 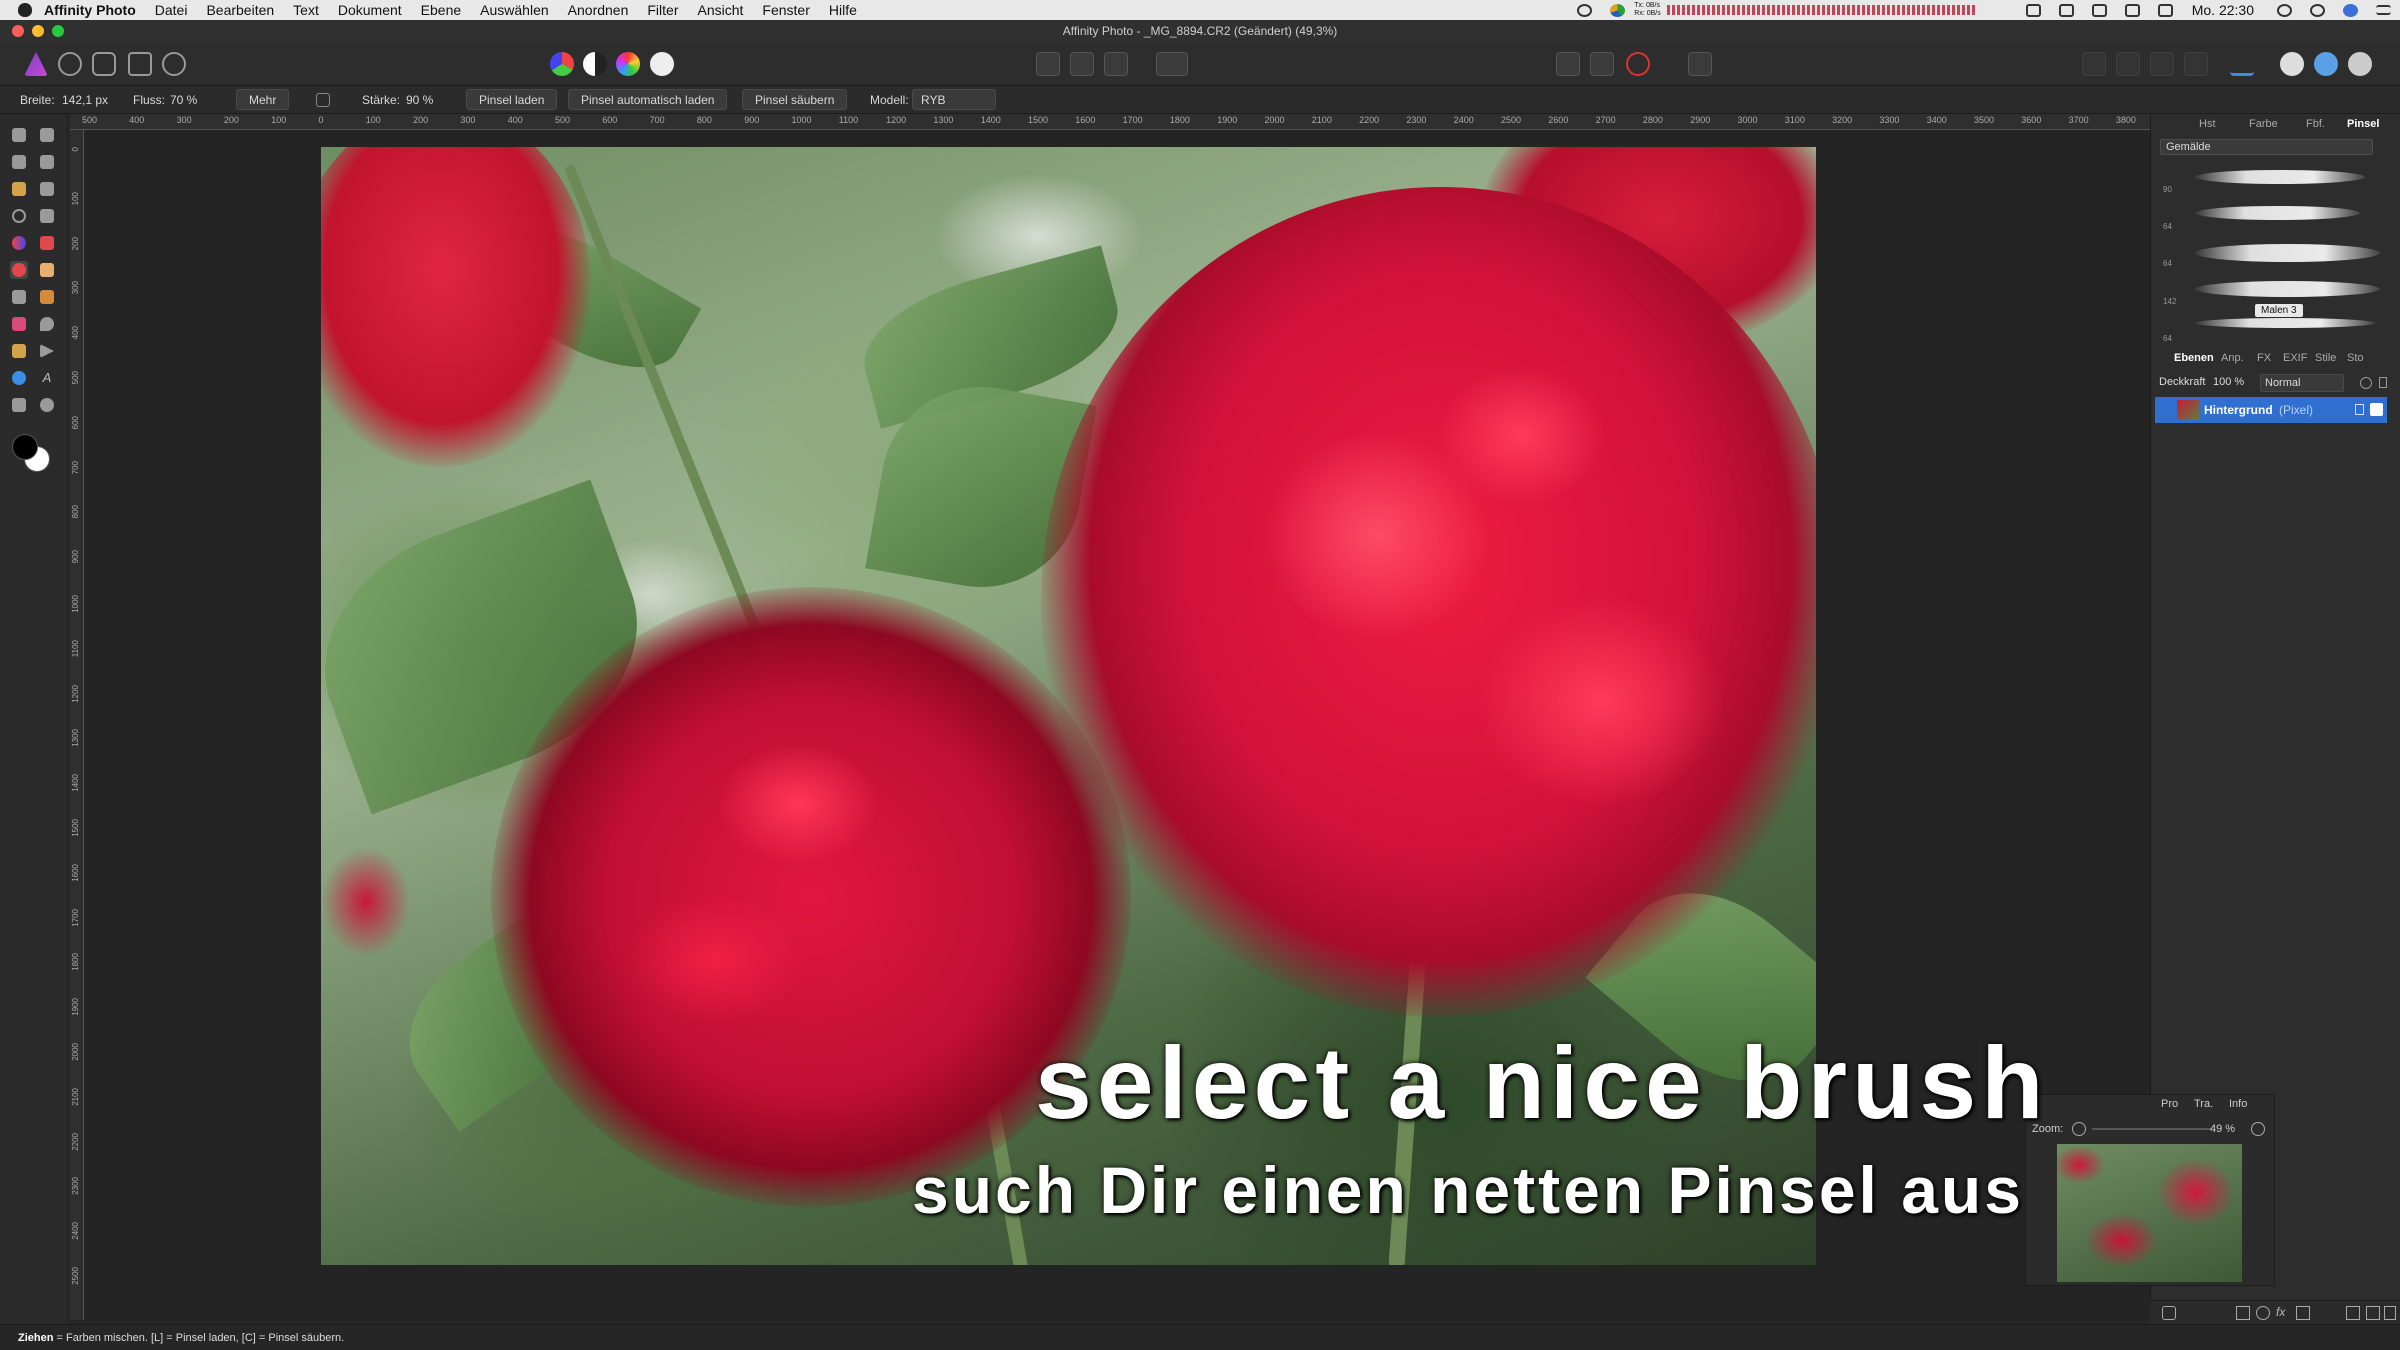 I want to click on brush-category-select: Gemälde, so click(x=2266, y=147).